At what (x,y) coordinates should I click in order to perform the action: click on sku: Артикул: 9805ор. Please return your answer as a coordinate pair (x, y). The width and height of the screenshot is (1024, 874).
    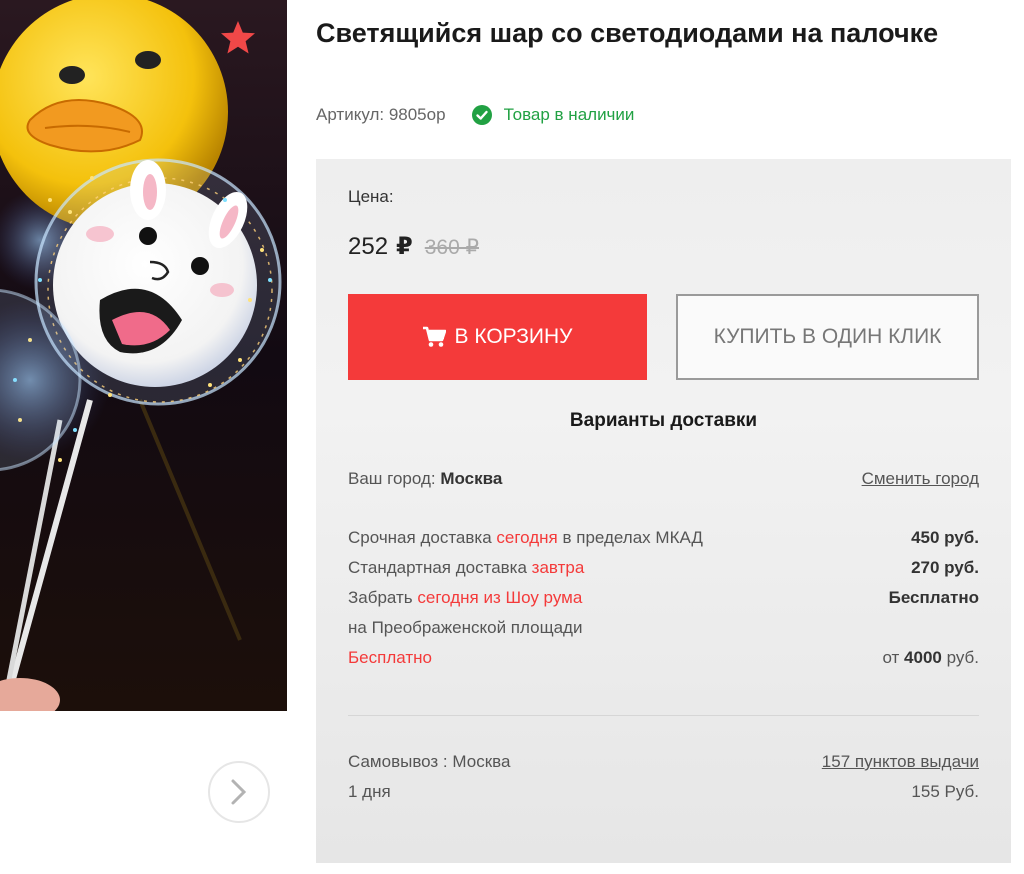
    Looking at the image, I should click on (381, 114).